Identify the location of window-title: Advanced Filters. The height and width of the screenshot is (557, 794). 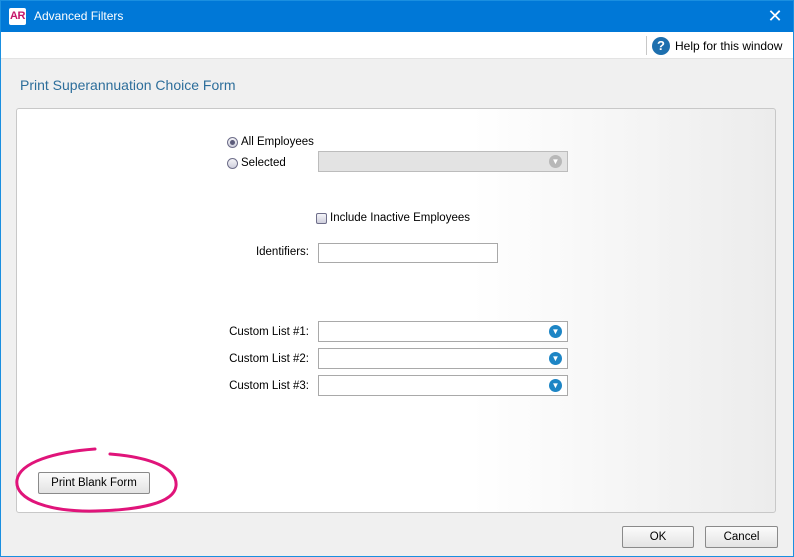
(79, 16).